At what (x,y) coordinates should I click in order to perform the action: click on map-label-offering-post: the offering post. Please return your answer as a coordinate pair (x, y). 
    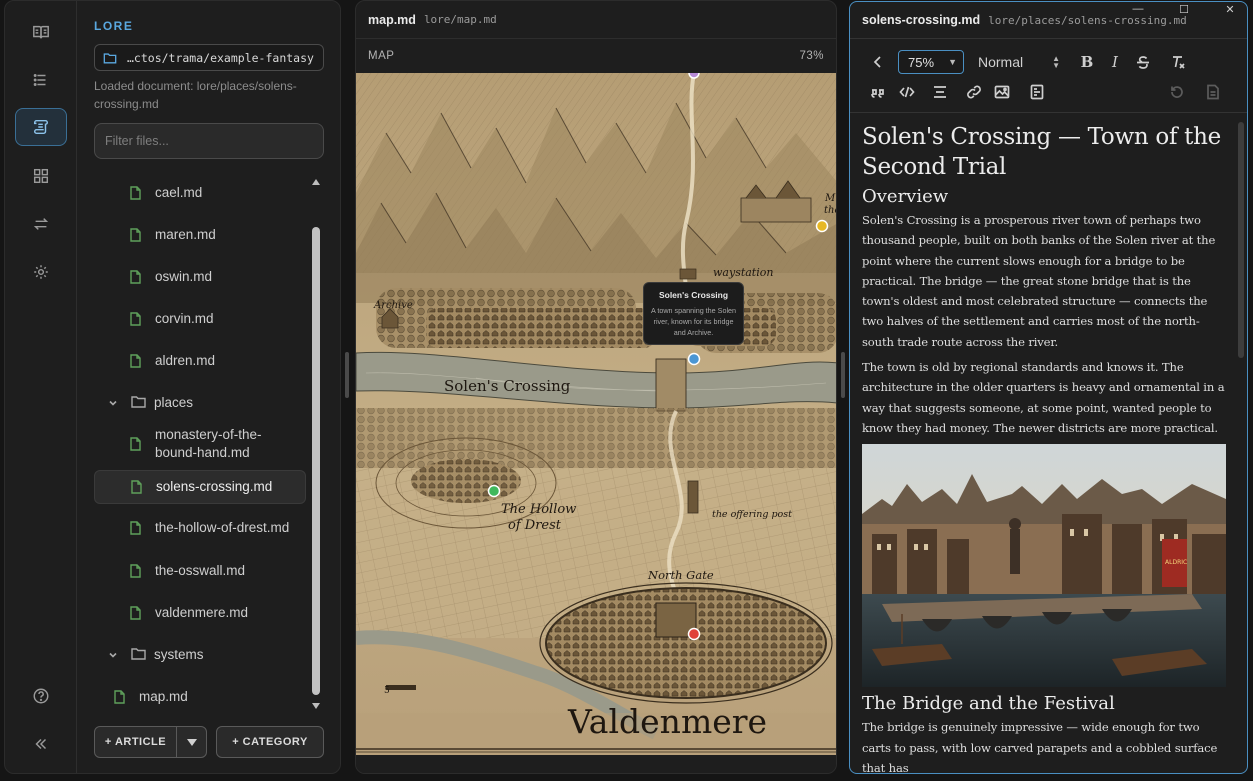
    Looking at the image, I should click on (752, 514).